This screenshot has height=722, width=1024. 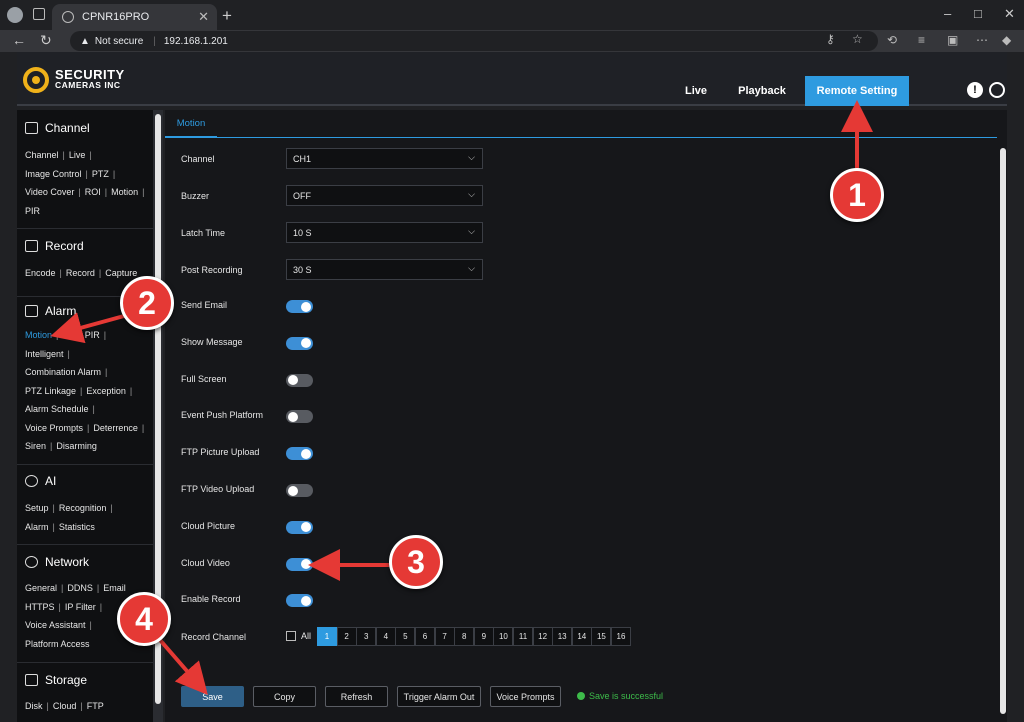 What do you see at coordinates (196, 41) in the screenshot?
I see `url-text: 192.168.1.201` at bounding box center [196, 41].